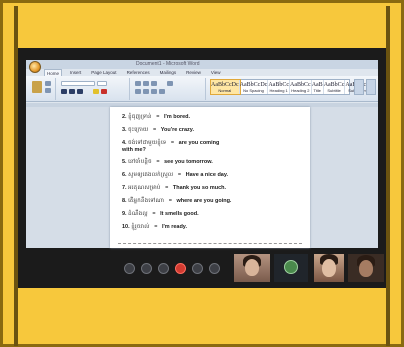 This screenshot has width=404, height=347. I want to click on avatar, so click(291, 267).